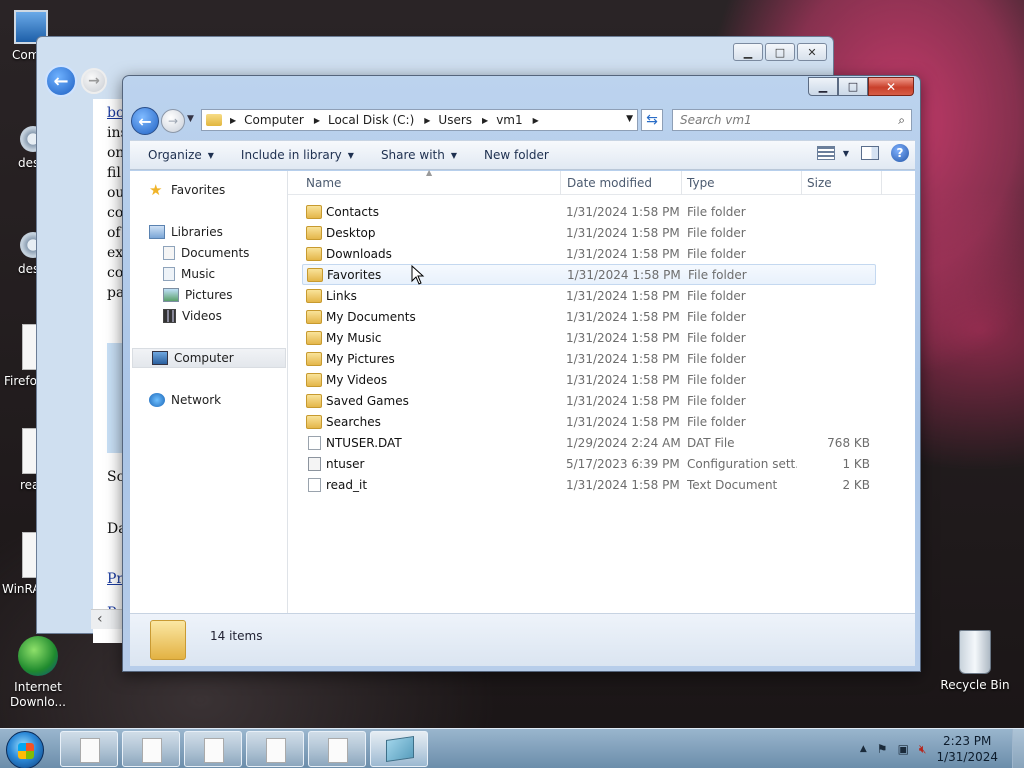  What do you see at coordinates (352, 211) in the screenshot?
I see `file-name: Contacts` at bounding box center [352, 211].